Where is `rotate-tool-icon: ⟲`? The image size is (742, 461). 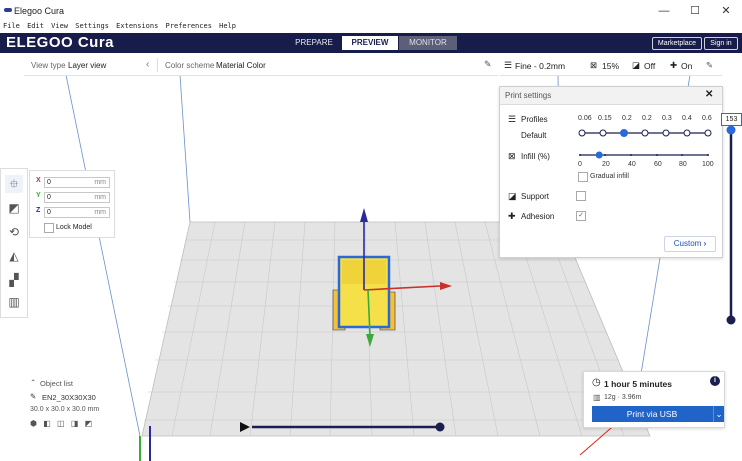 rotate-tool-icon: ⟲ is located at coordinates (14, 232).